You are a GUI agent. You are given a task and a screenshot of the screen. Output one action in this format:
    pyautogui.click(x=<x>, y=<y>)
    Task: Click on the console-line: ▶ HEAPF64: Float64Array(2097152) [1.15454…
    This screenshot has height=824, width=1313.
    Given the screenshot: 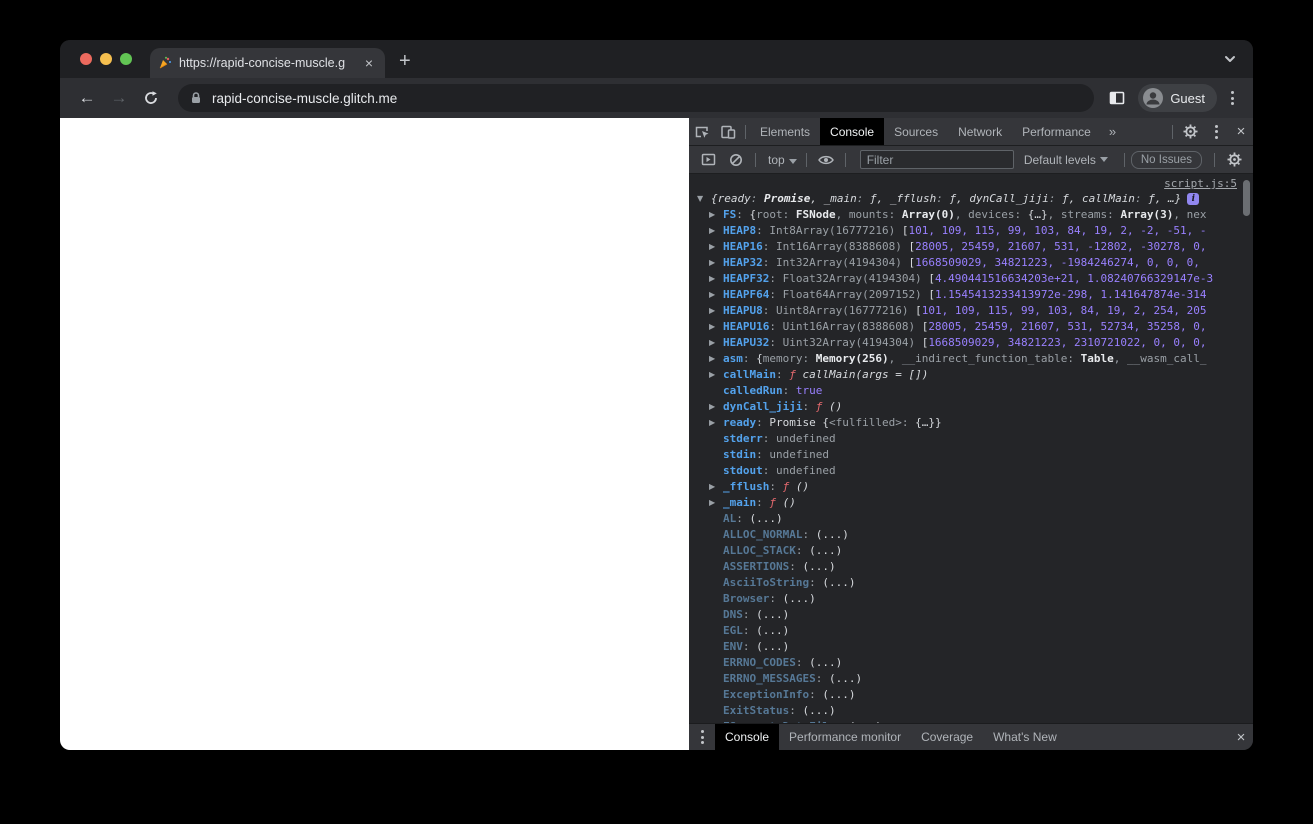 What is the action you would take?
    pyautogui.click(x=971, y=295)
    